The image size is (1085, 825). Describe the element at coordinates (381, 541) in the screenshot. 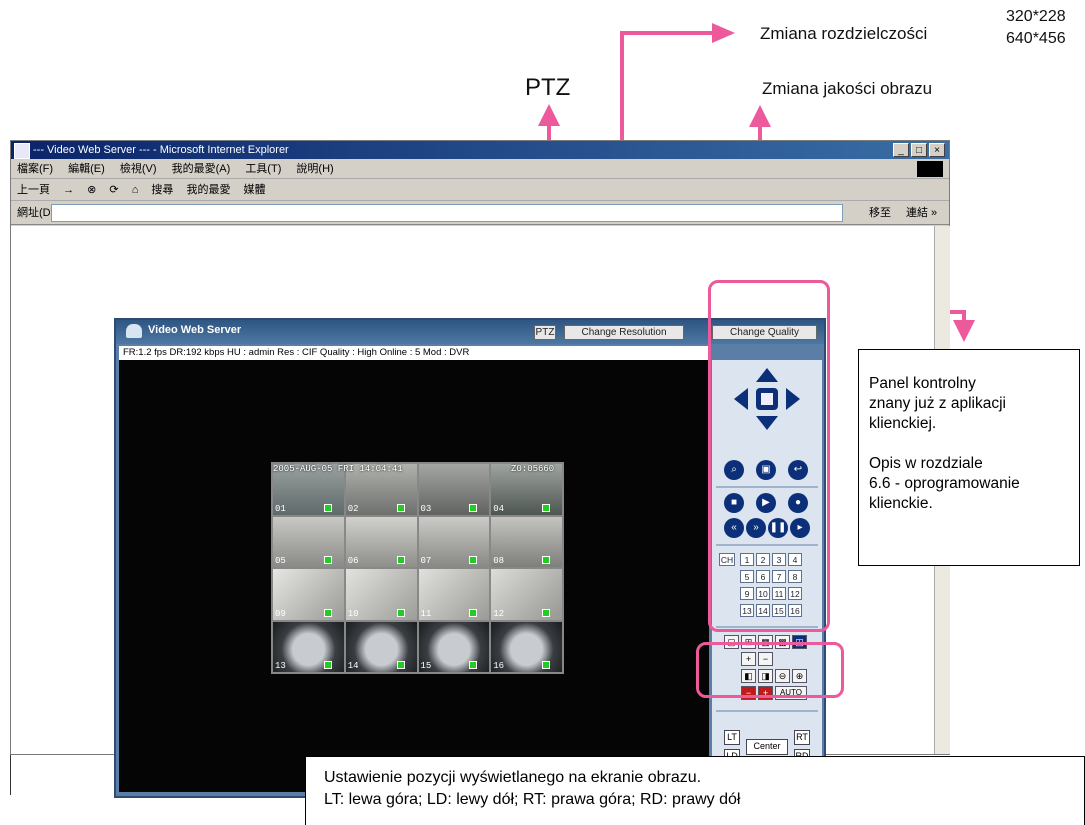

I see `camera-tile: 06` at that location.